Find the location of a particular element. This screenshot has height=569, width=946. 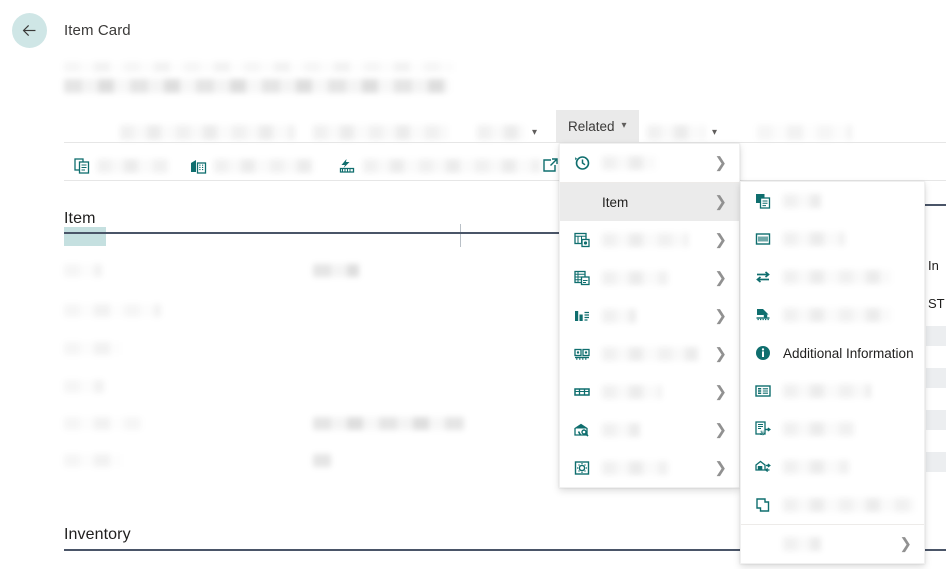

action-open-in-new-window is located at coordinates (550, 166).